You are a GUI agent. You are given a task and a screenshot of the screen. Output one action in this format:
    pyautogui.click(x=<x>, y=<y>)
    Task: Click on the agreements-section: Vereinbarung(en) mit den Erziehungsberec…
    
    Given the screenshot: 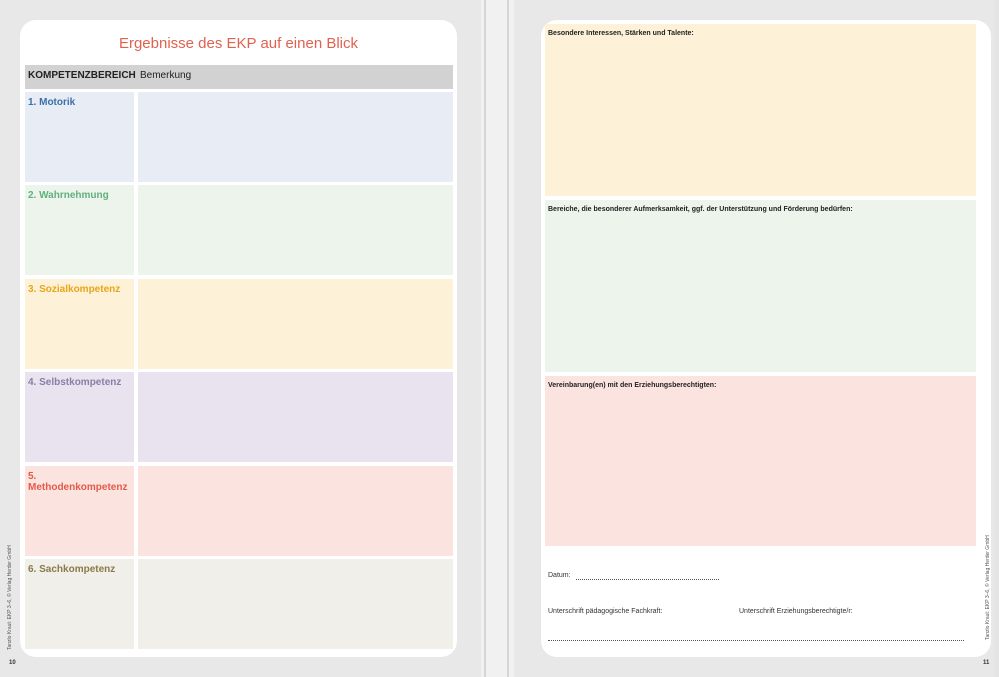 What is the action you would take?
    pyautogui.click(x=760, y=461)
    